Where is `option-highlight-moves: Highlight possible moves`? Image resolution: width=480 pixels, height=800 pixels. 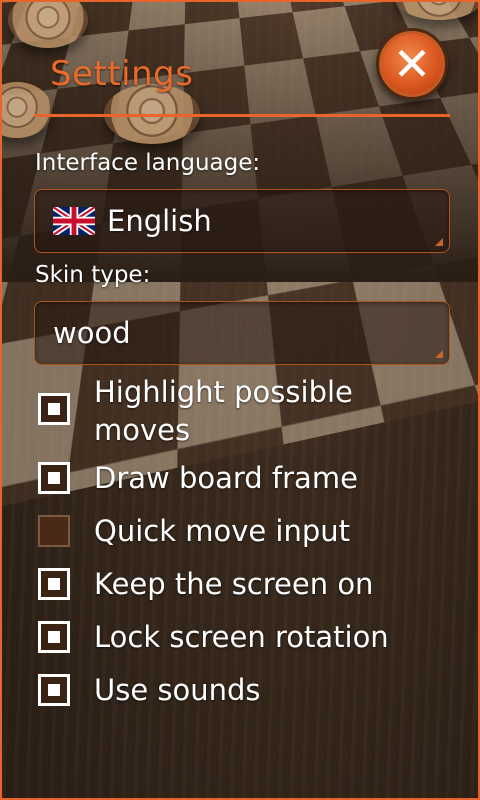 option-highlight-moves: Highlight possible moves is located at coordinates (248, 411).